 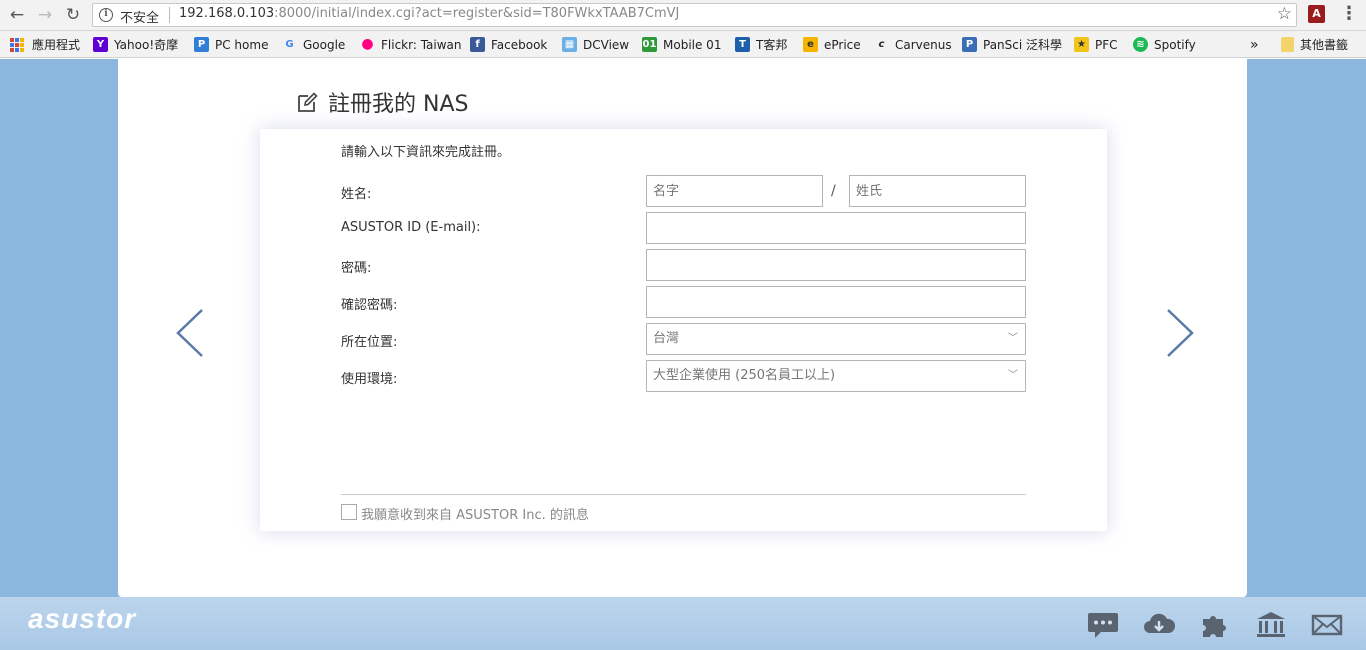 What do you see at coordinates (836, 302) in the screenshot?
I see `confirm-password-field` at bounding box center [836, 302].